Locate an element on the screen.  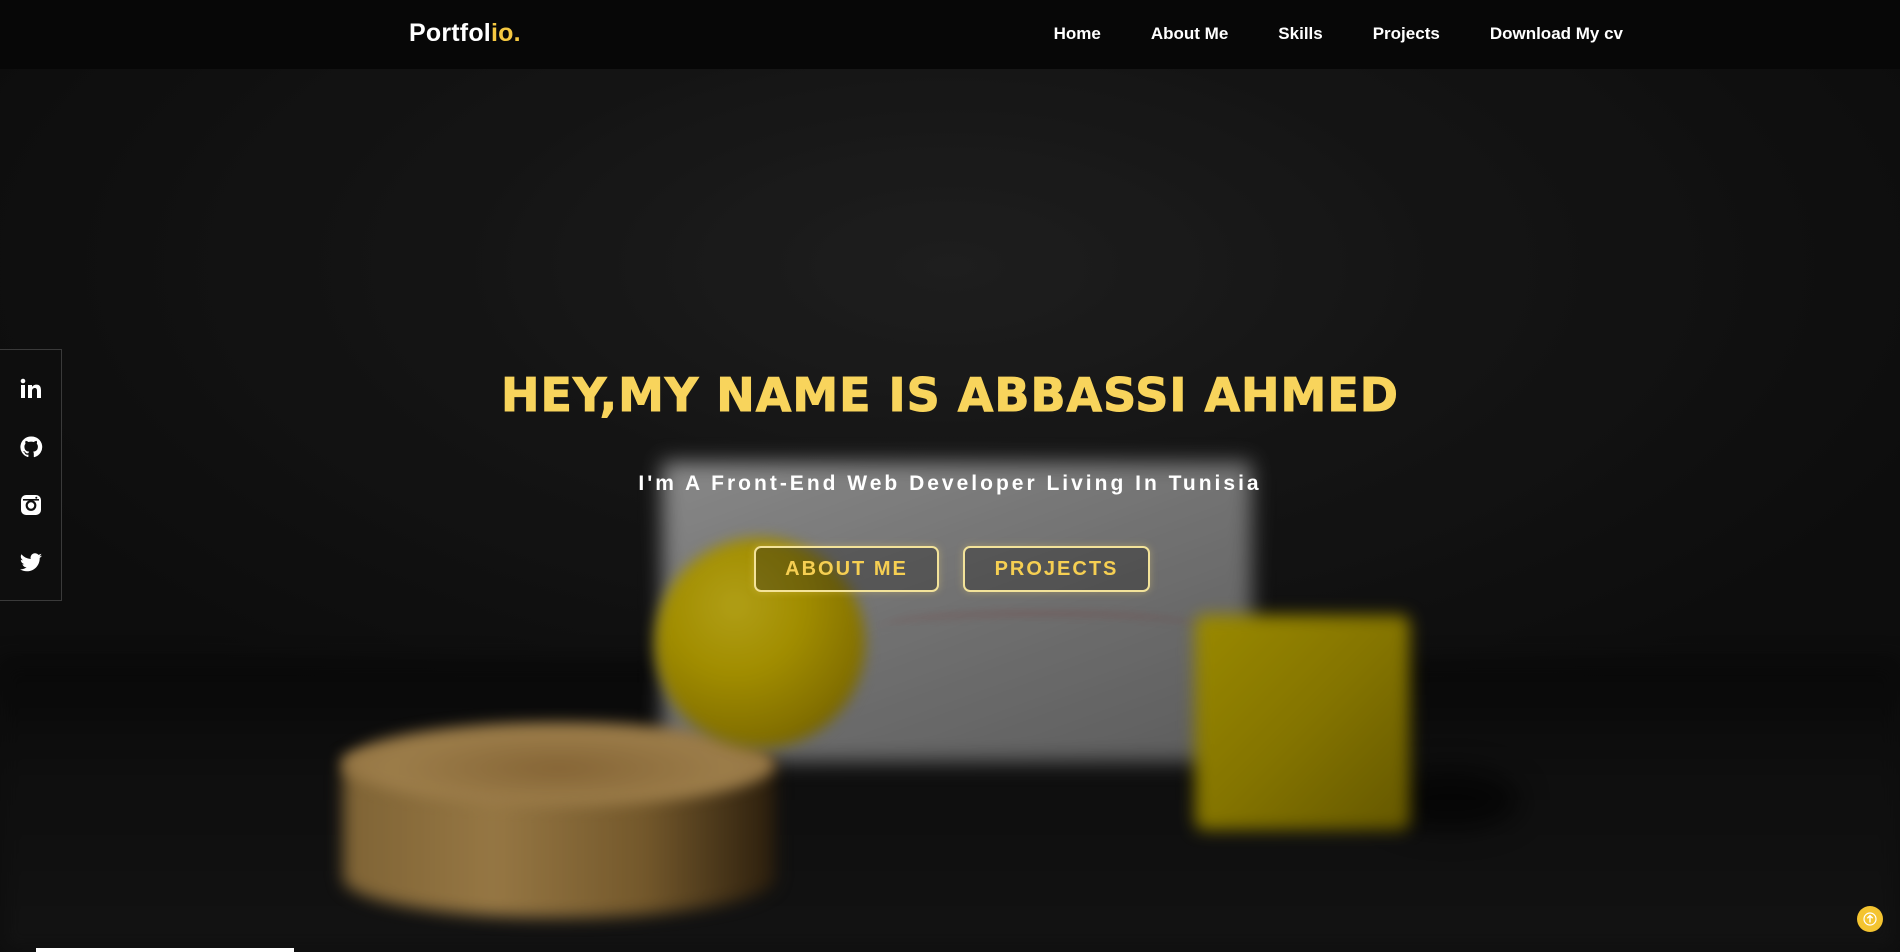
about-me-button: ABOUT ME is located at coordinates (846, 569).